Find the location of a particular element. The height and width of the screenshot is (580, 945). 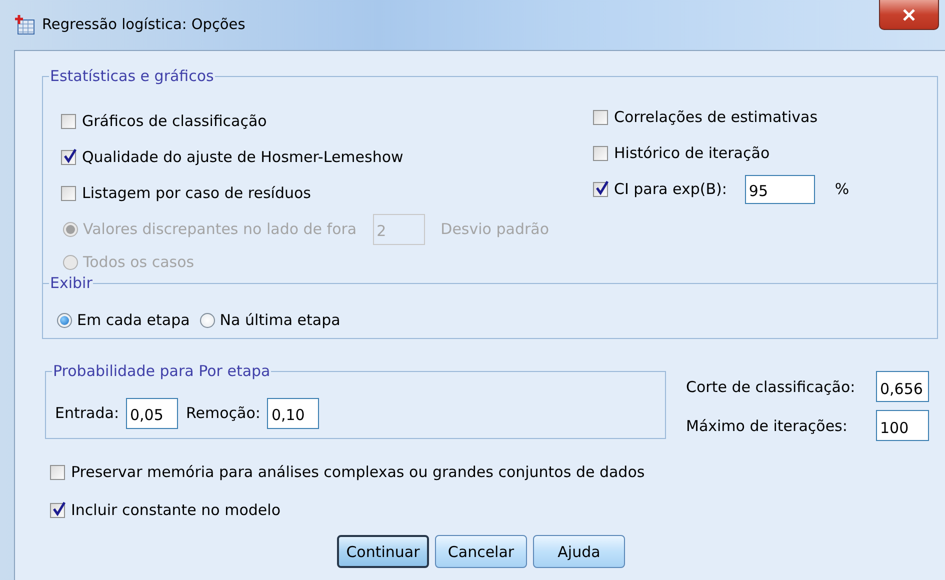

unit-label: Desvio padrão is located at coordinates (494, 229).